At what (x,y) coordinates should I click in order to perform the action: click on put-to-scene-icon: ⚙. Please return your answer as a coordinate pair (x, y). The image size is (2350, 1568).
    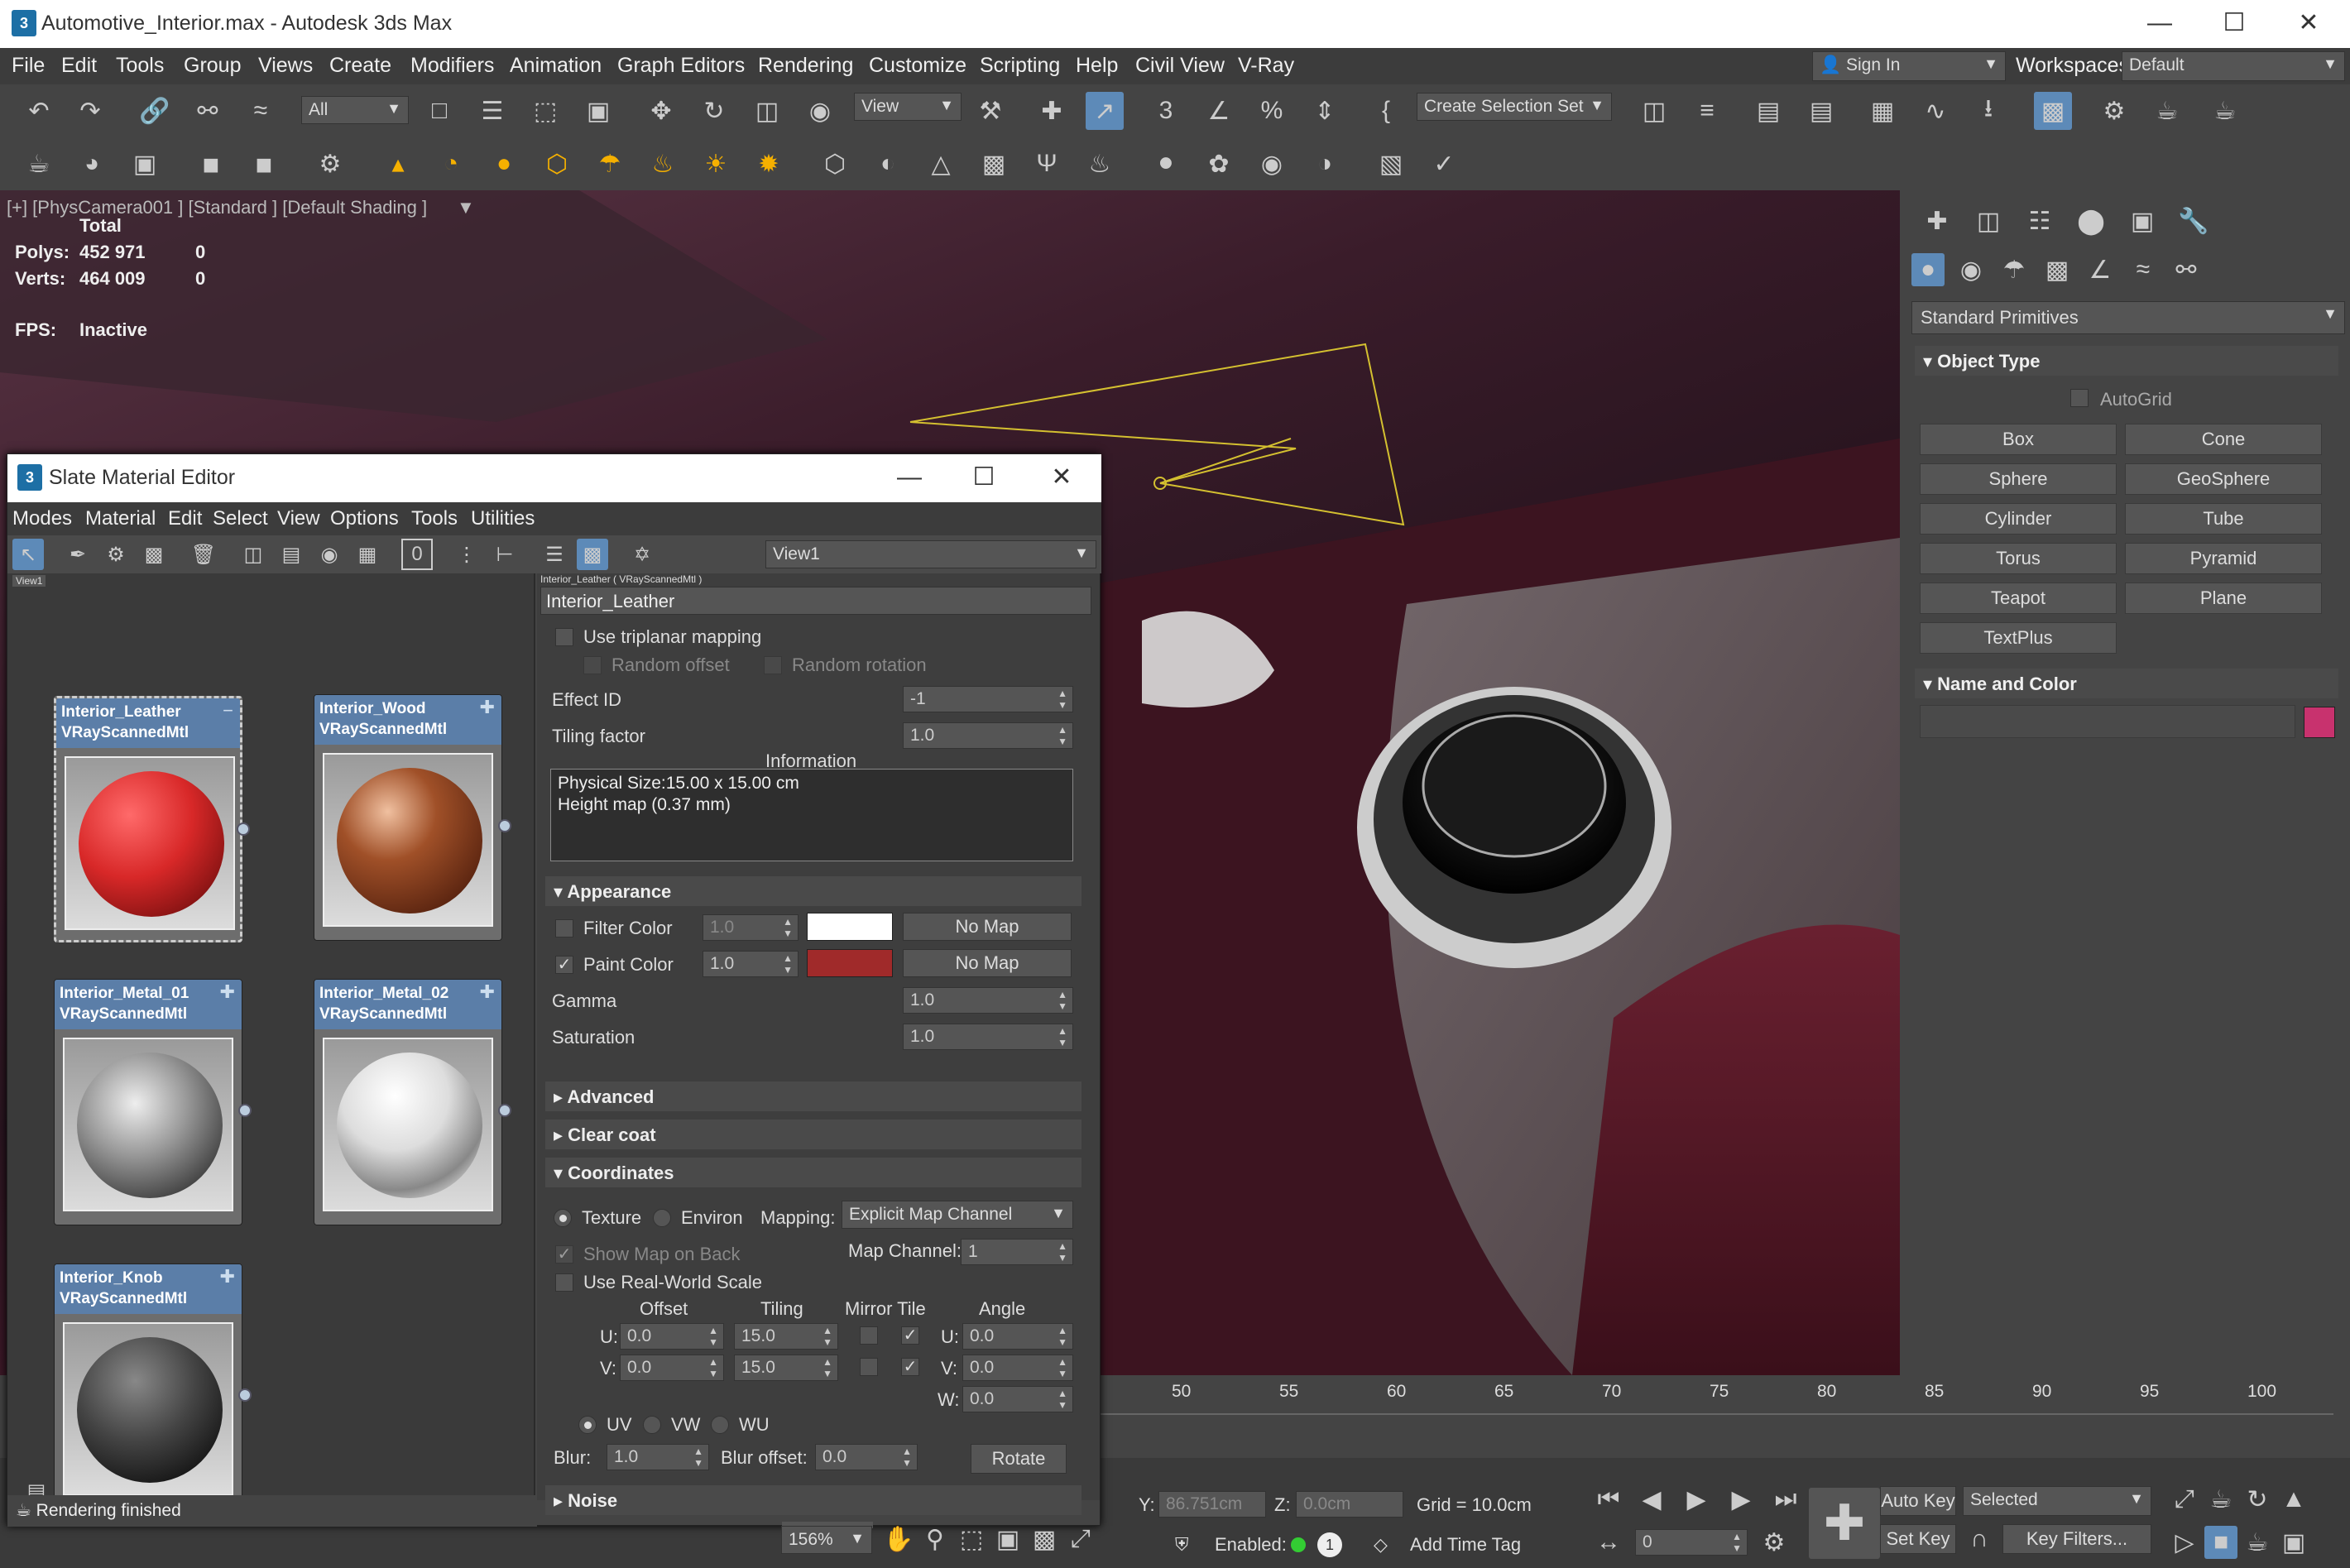
    Looking at the image, I should click on (116, 555).